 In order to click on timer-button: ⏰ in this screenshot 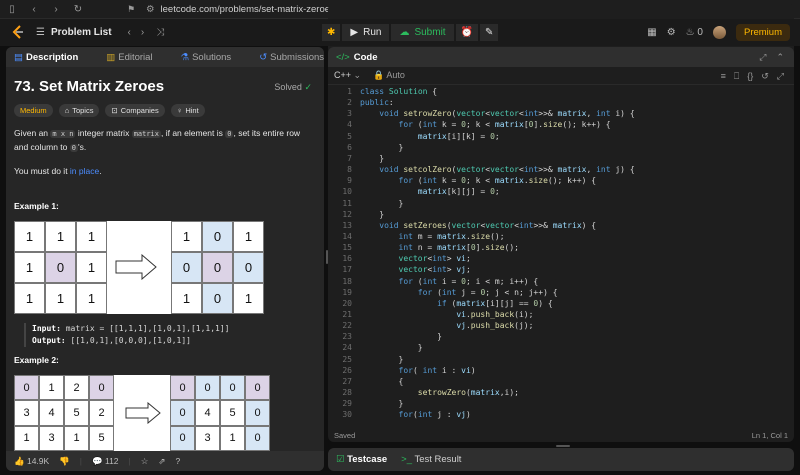, I will do `click(467, 32)`.